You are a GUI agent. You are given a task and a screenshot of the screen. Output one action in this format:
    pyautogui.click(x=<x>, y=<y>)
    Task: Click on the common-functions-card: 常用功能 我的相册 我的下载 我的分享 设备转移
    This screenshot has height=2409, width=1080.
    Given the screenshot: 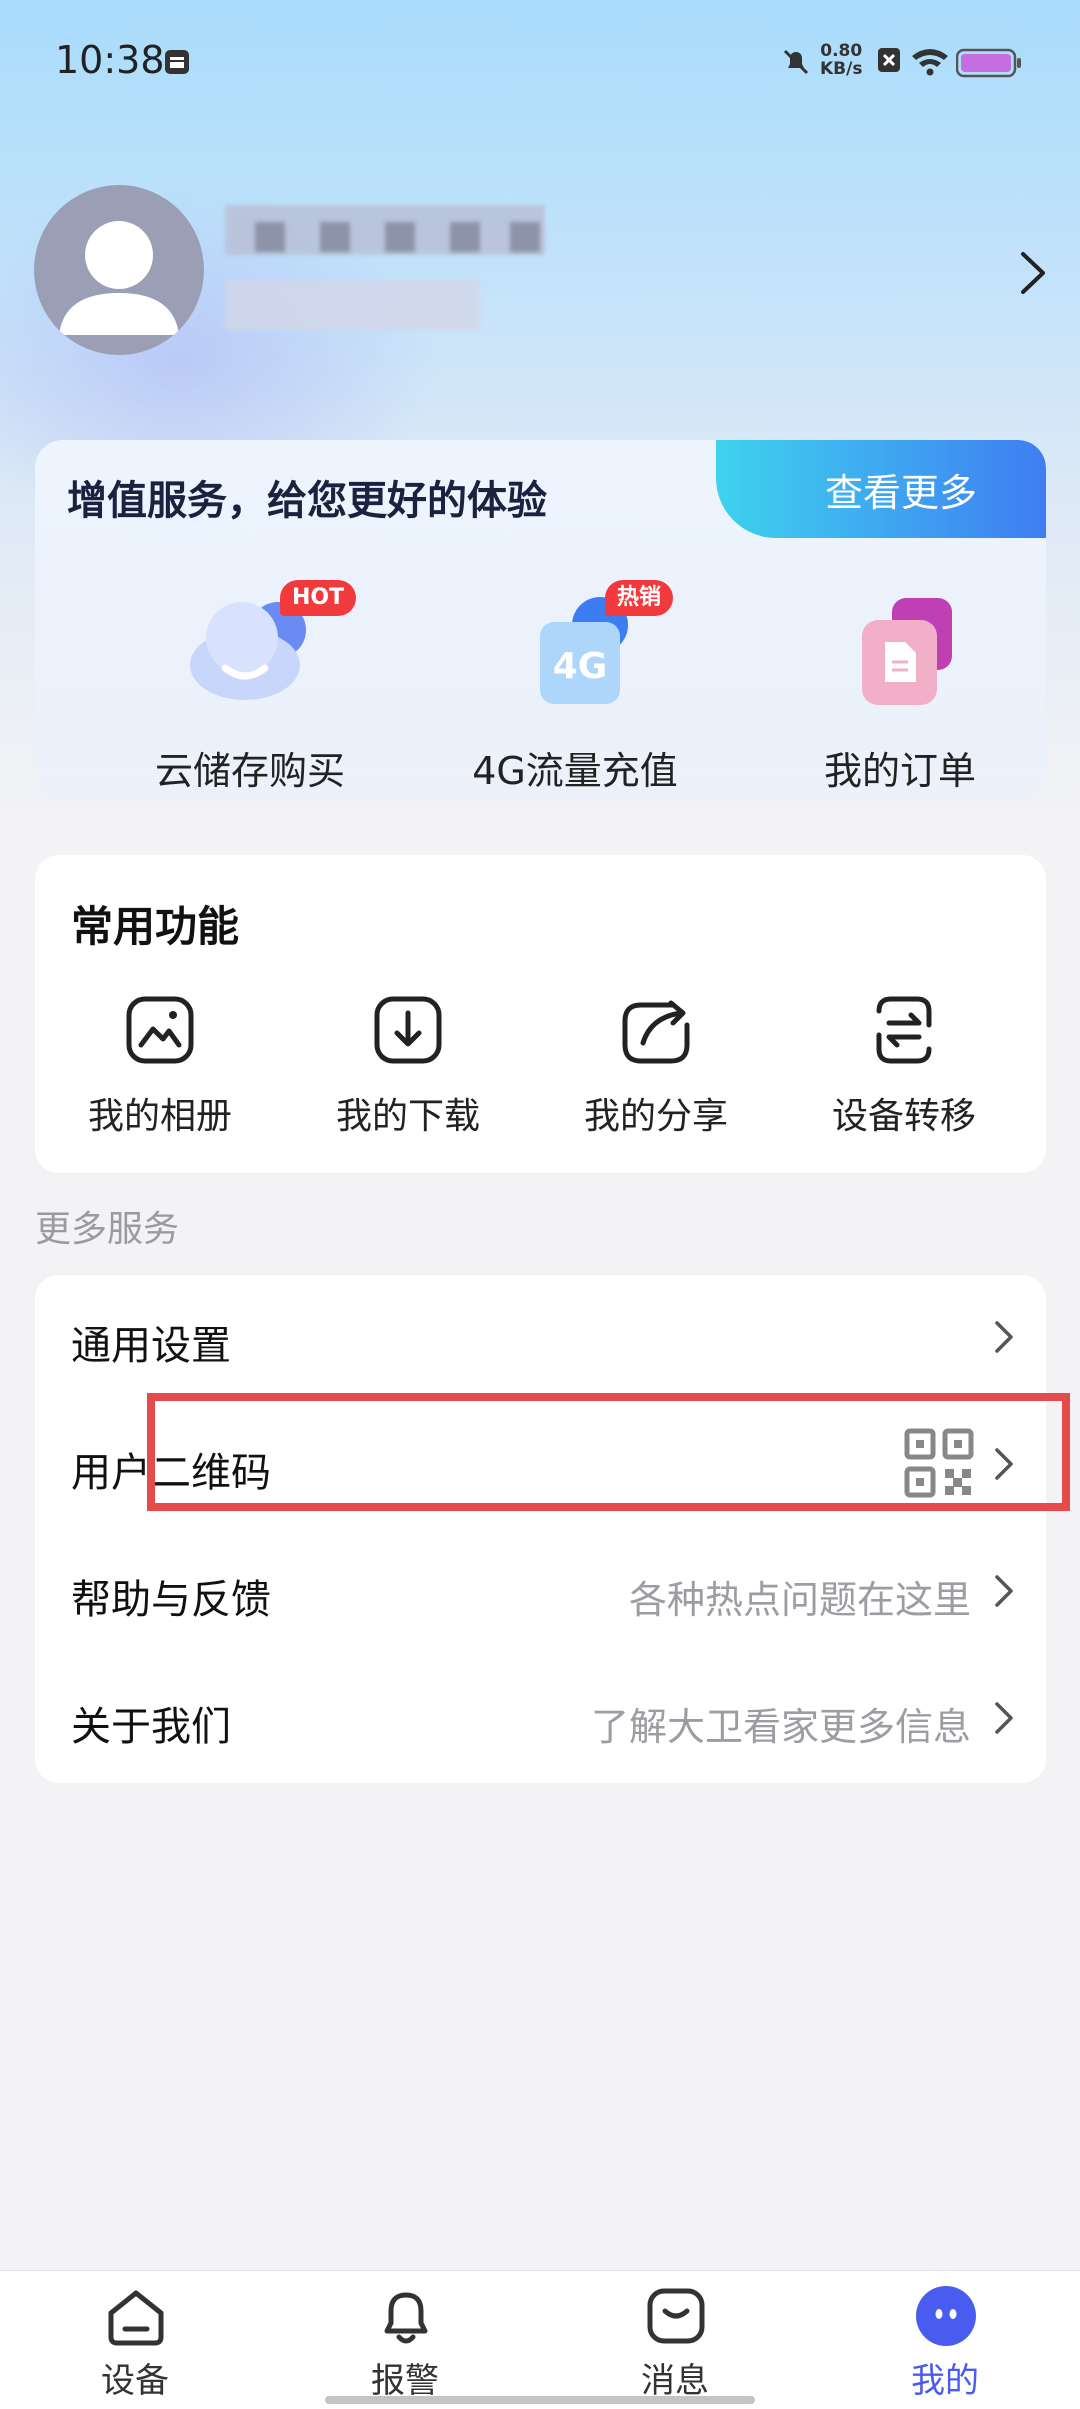 What is the action you would take?
    pyautogui.click(x=540, y=1014)
    